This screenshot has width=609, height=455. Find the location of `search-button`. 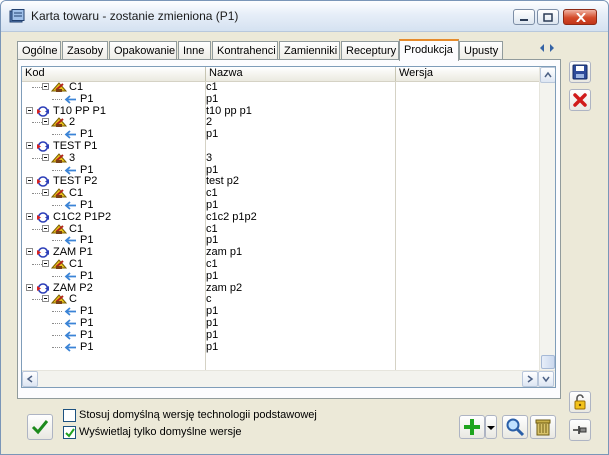

search-button is located at coordinates (515, 427).